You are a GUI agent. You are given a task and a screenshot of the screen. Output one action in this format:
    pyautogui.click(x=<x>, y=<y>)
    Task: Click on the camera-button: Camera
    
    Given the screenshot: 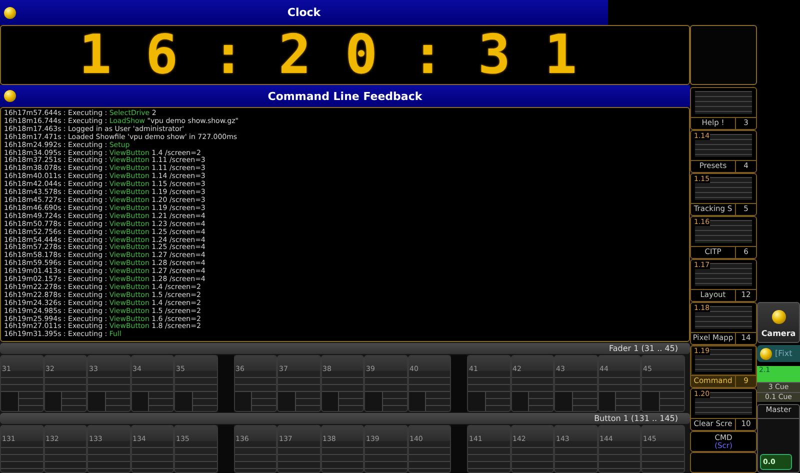 What is the action you would take?
    pyautogui.click(x=778, y=322)
    